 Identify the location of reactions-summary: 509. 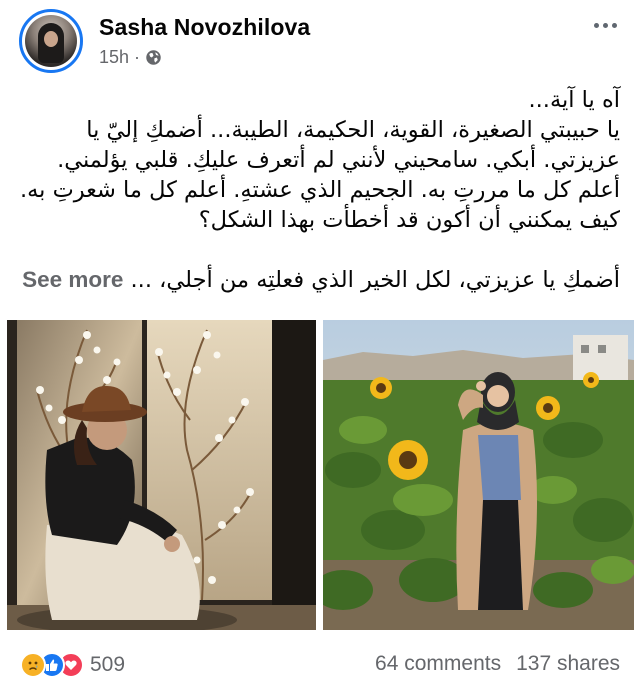
(72, 665).